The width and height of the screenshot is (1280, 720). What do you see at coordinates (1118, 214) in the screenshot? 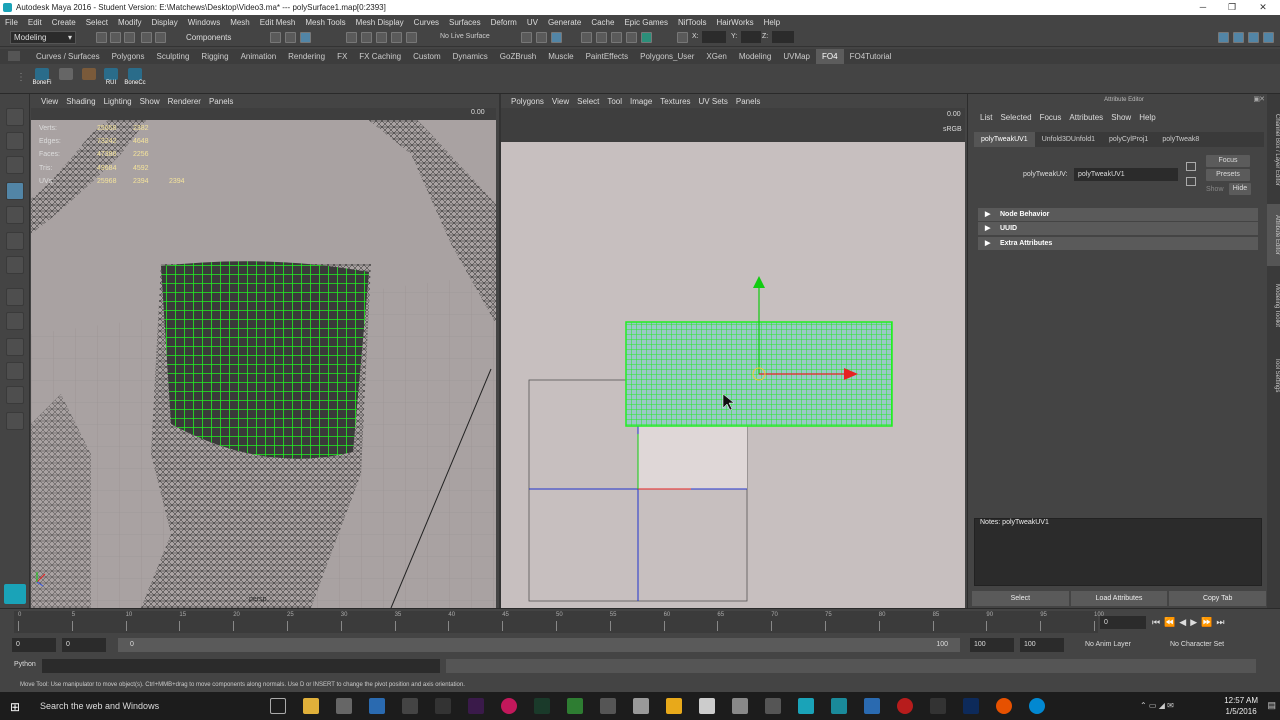
I see `section-node-behavior: ▶ Node Behavior` at bounding box center [1118, 214].